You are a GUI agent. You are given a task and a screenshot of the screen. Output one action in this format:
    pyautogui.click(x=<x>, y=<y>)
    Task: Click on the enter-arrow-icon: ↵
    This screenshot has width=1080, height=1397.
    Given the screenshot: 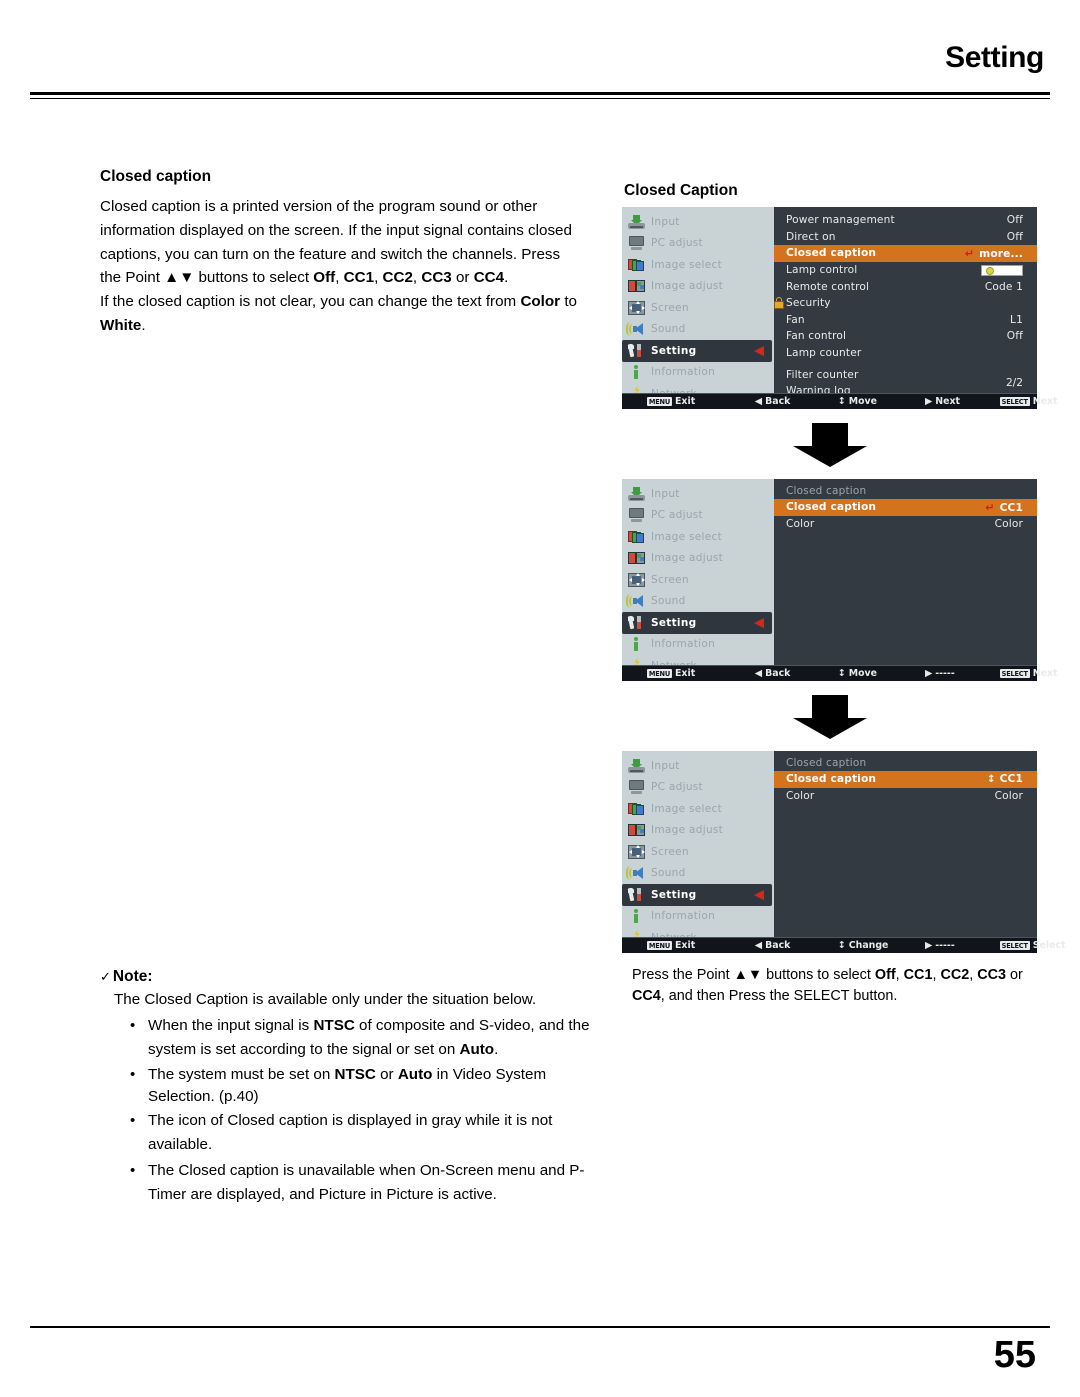 What is the action you would take?
    pyautogui.click(x=969, y=253)
    